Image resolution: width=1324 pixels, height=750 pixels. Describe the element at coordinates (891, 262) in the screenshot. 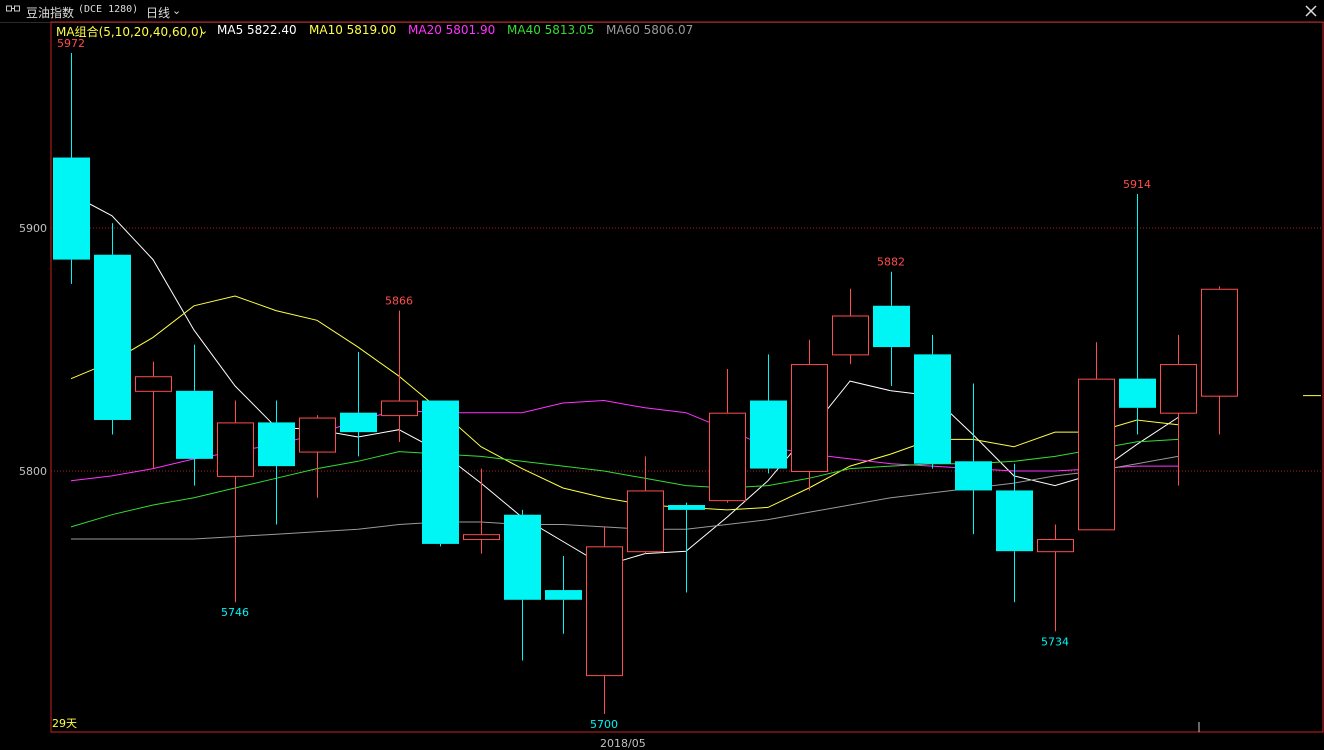

I see `price-annotation-high: 5882` at that location.